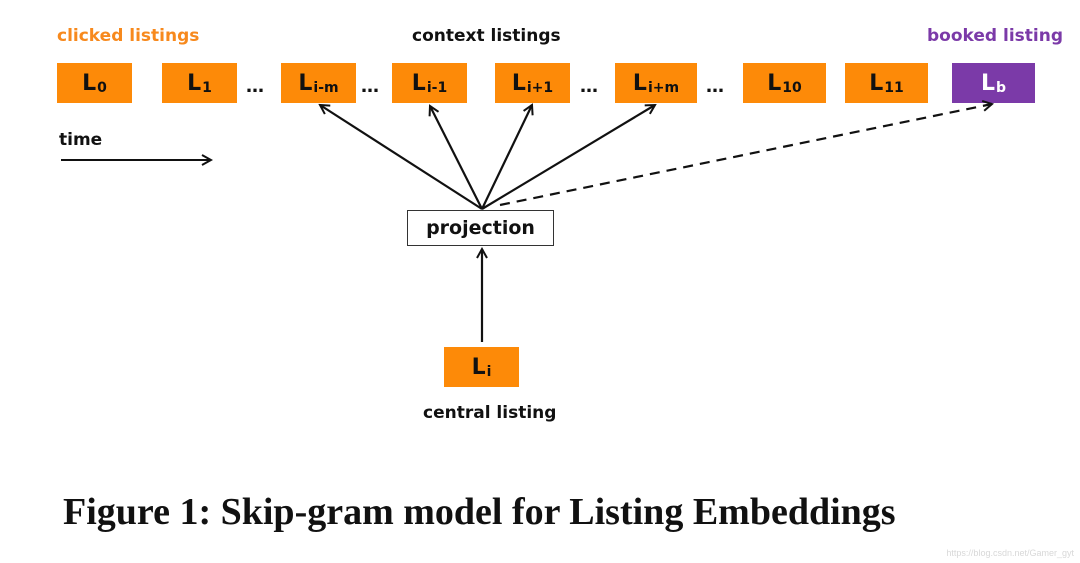  Describe the element at coordinates (481, 367) in the screenshot. I see `central-listing-box: Li` at that location.